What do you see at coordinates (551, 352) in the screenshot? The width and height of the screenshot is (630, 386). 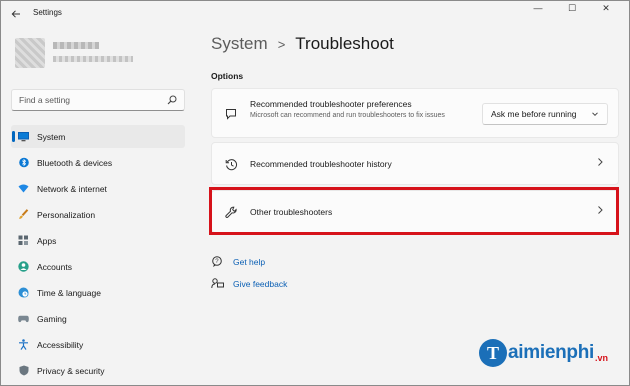 I see `watermark-text: aimienphi` at bounding box center [551, 352].